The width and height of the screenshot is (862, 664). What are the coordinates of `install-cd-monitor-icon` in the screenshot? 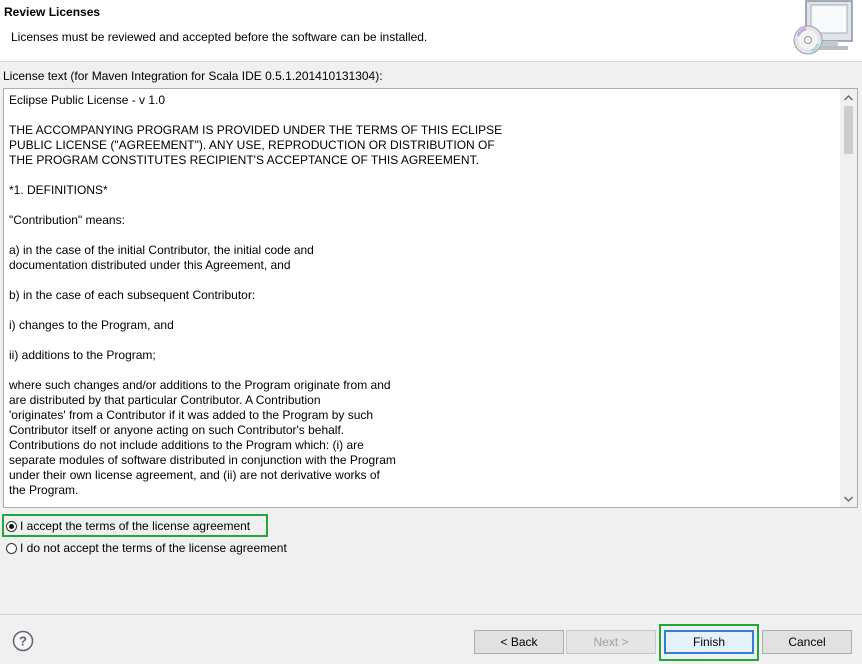 It's located at (824, 30).